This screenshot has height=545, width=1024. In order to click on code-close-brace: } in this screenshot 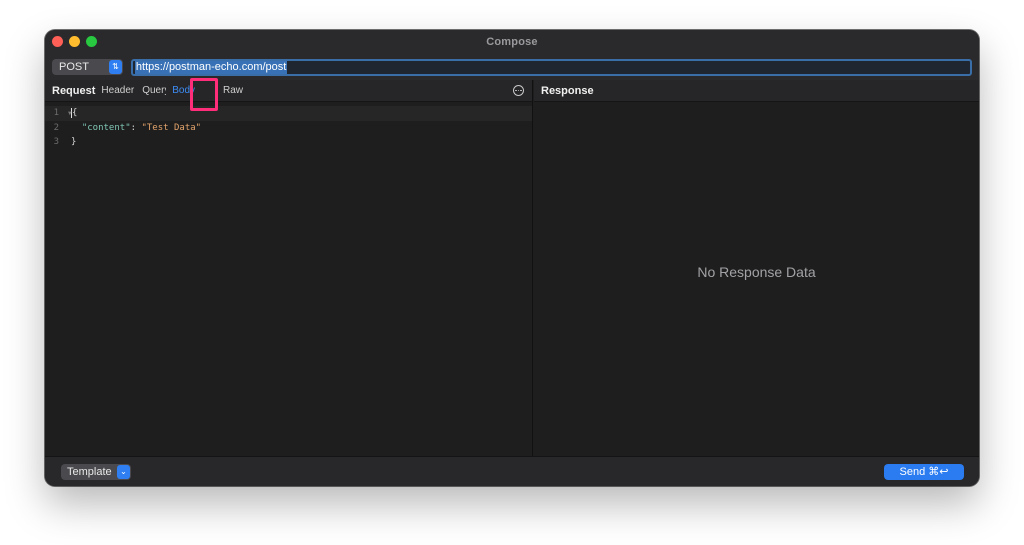, I will do `click(74, 142)`.